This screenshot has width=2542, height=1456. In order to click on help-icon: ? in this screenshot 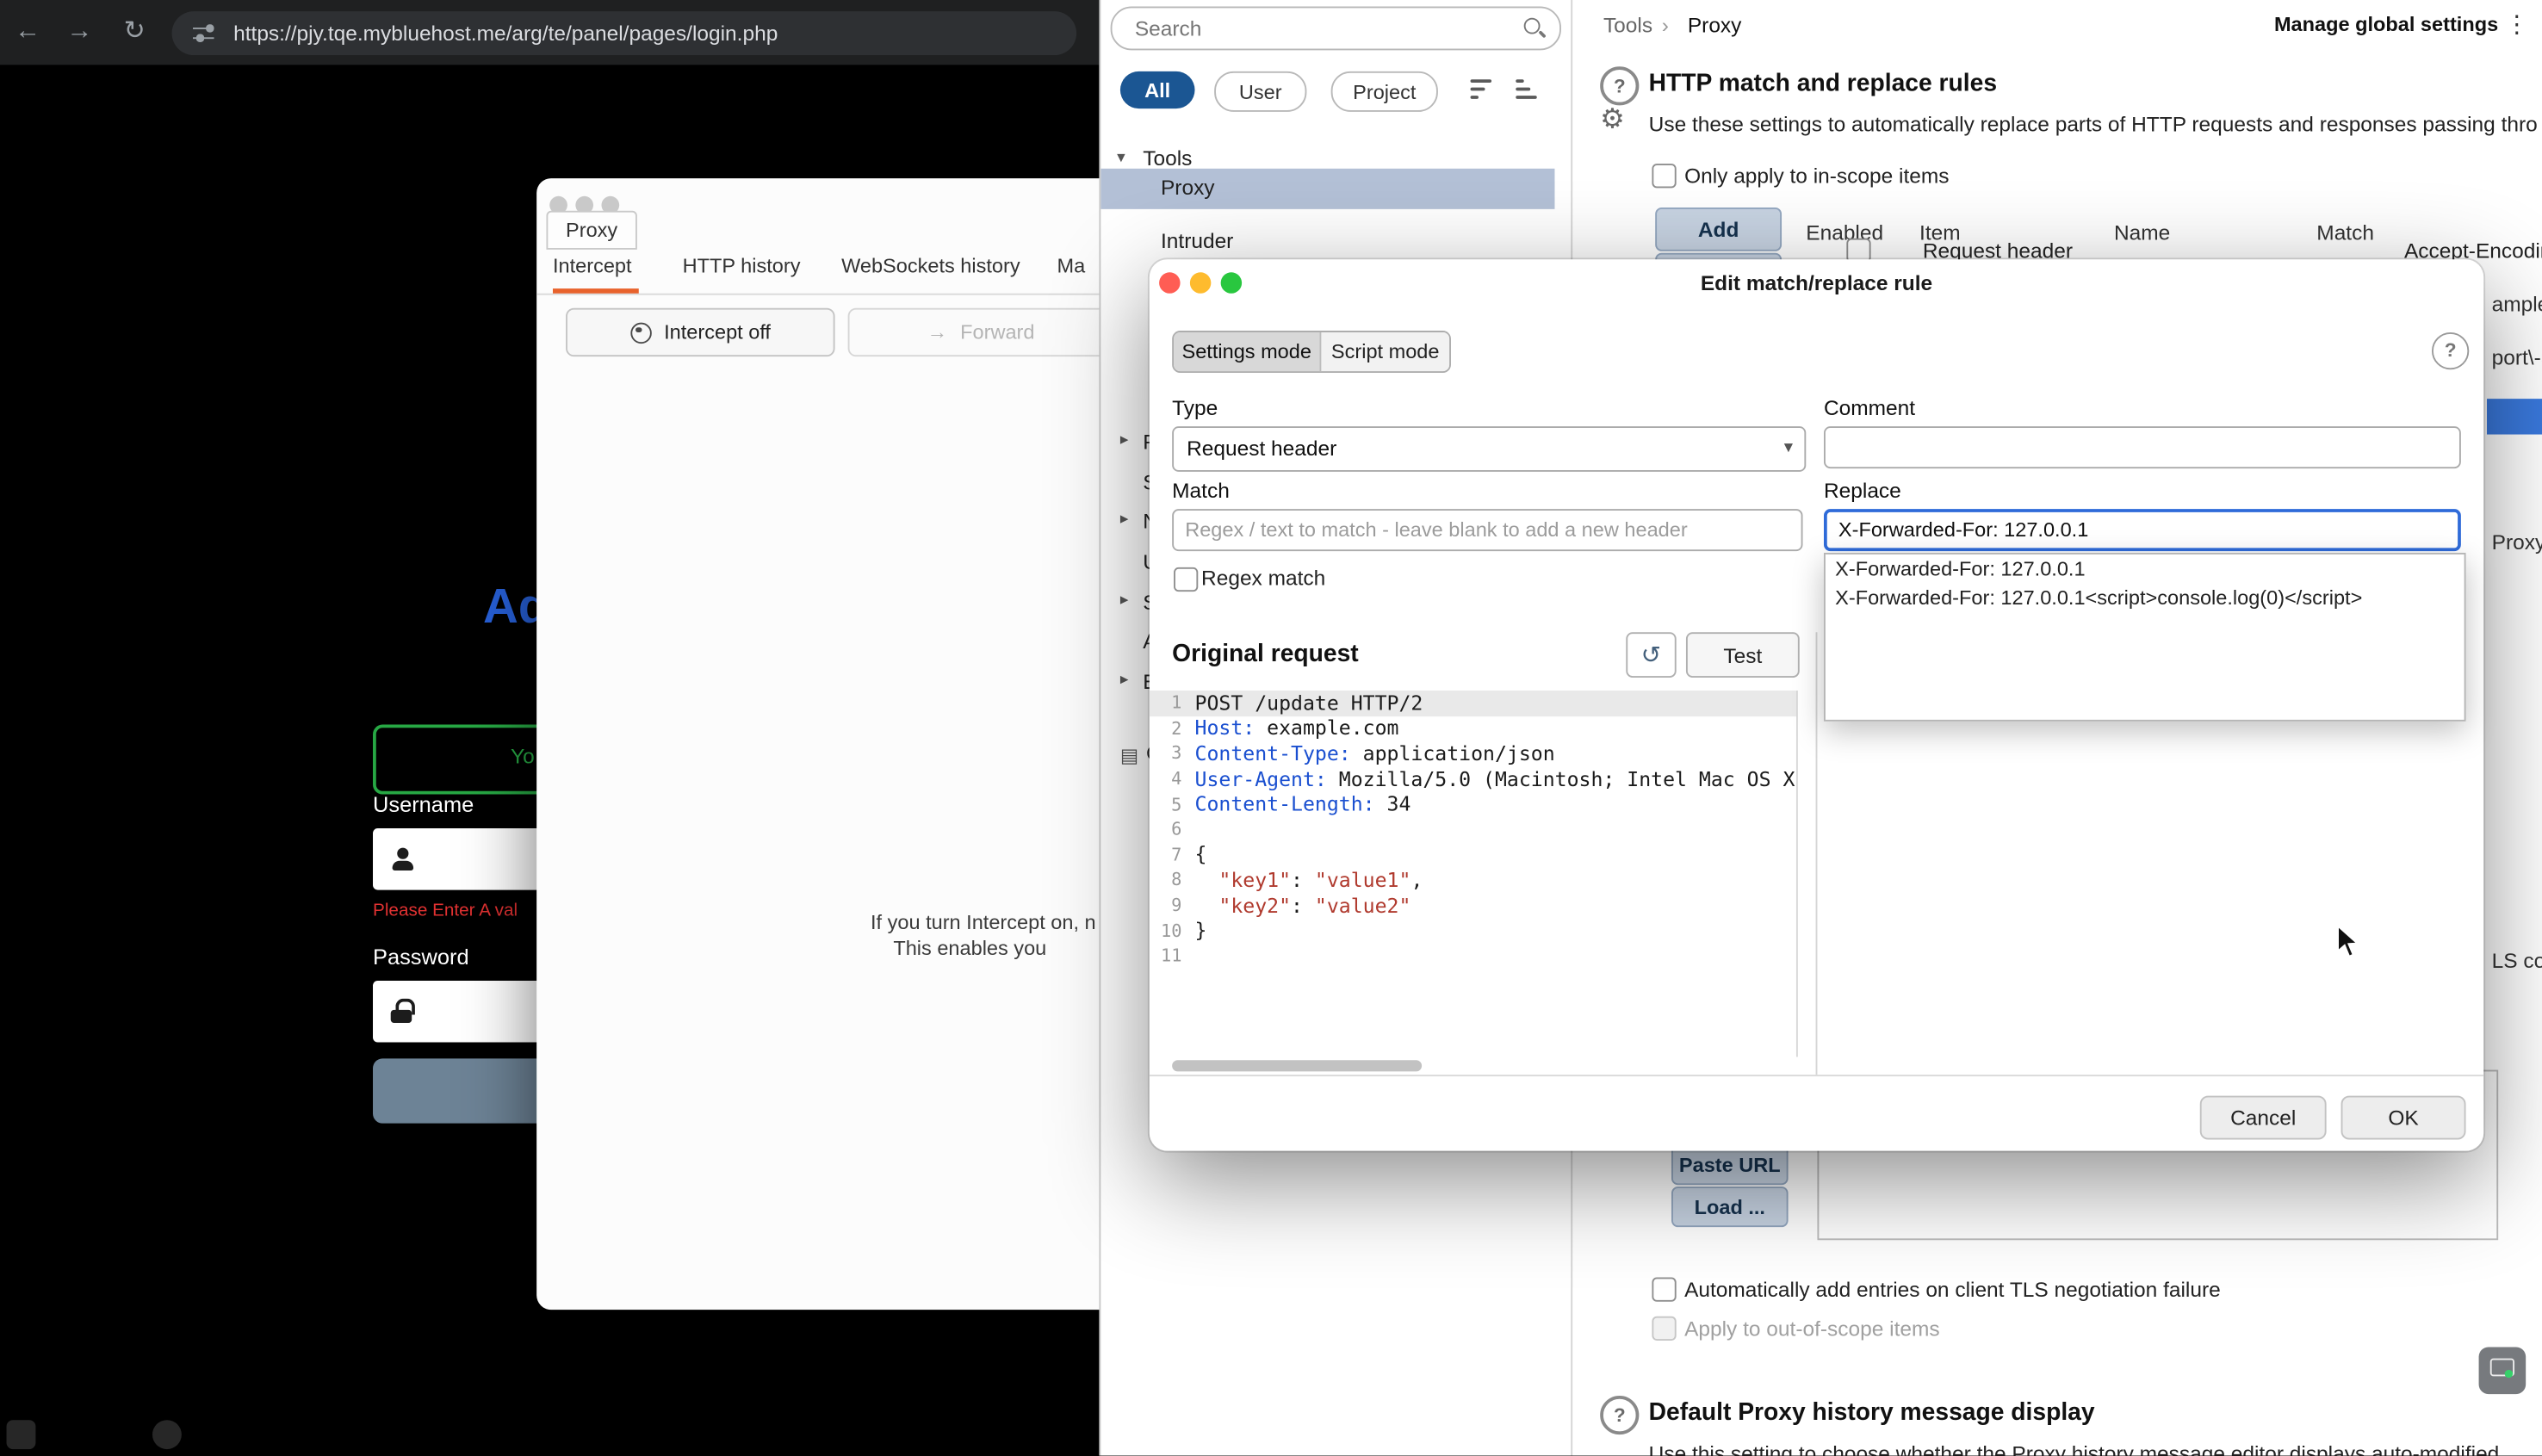, I will do `click(1620, 86)`.